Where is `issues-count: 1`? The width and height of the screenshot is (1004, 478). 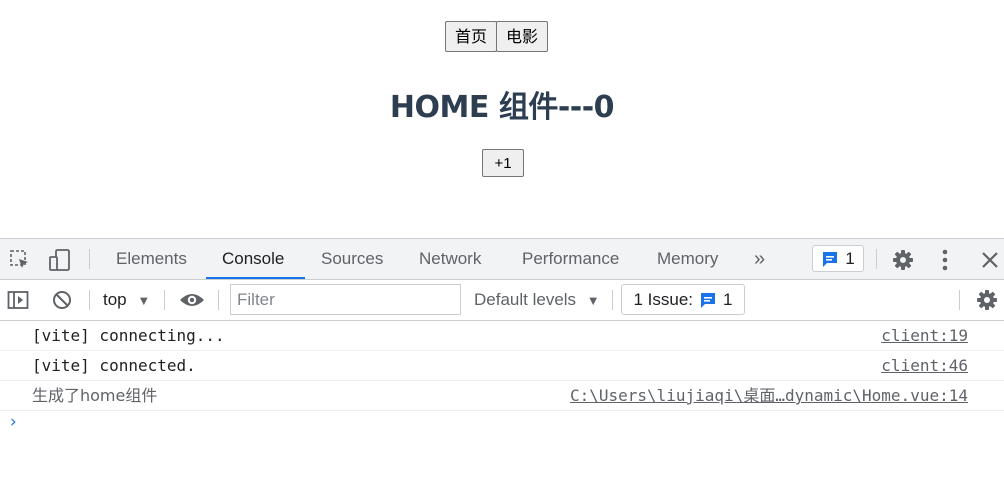 issues-count: 1 is located at coordinates (728, 299).